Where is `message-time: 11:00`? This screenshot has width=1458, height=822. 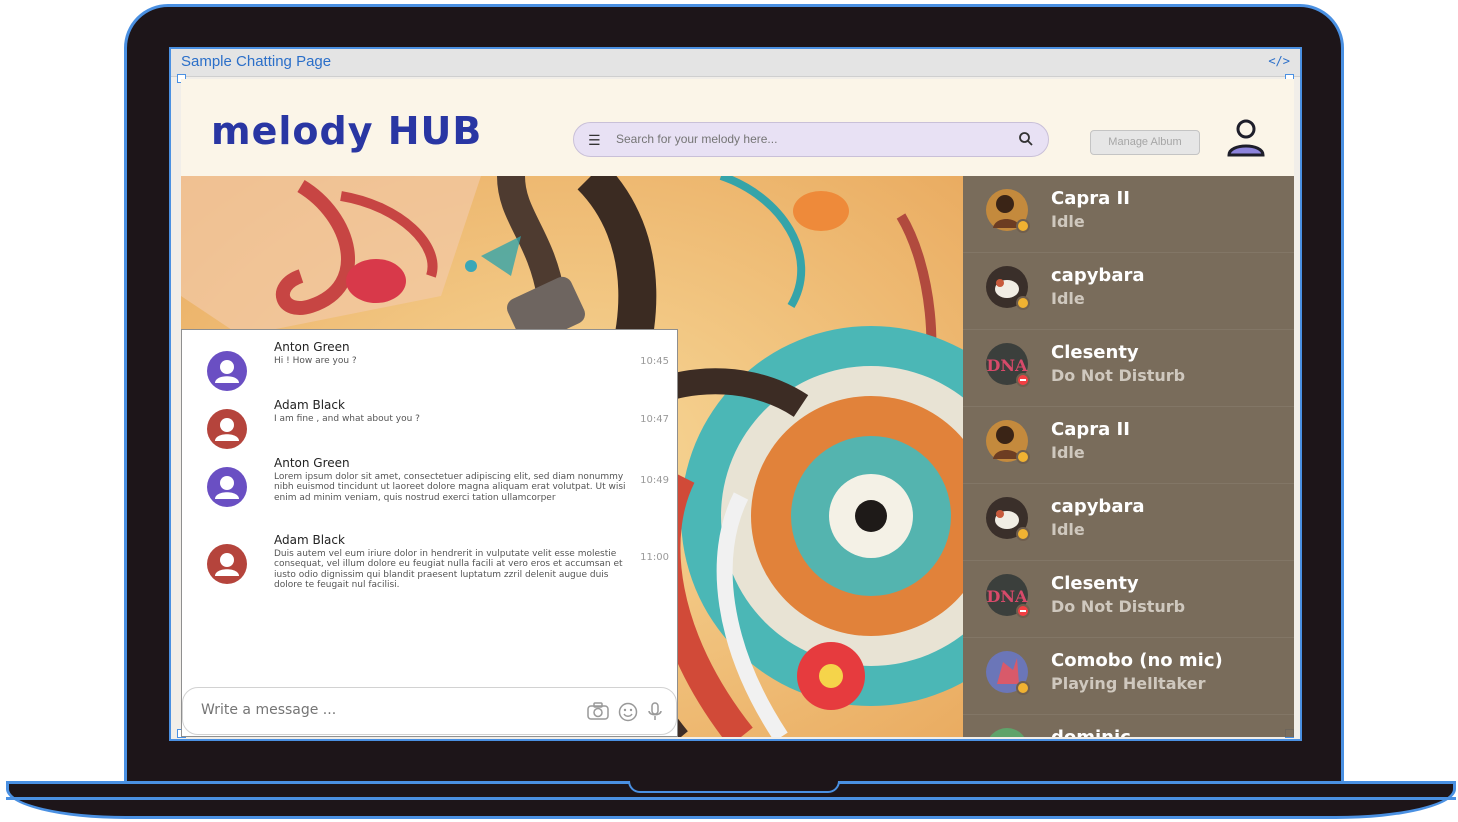 message-time: 11:00 is located at coordinates (654, 557).